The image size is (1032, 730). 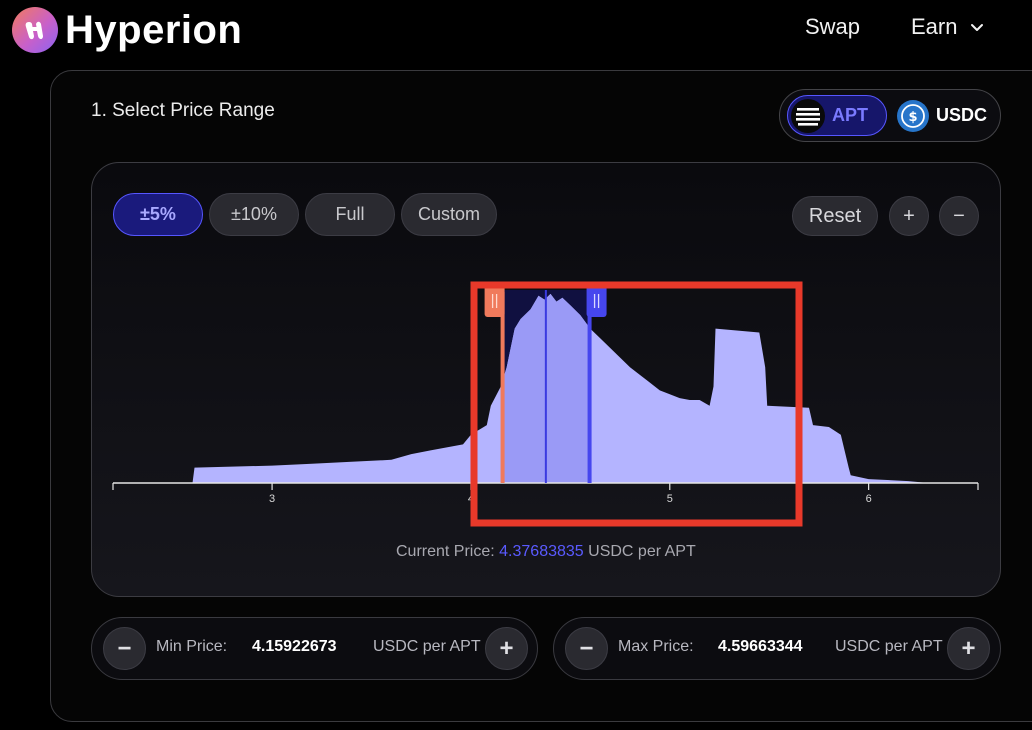 What do you see at coordinates (586, 648) in the screenshot?
I see `max-price-decrease-button: −` at bounding box center [586, 648].